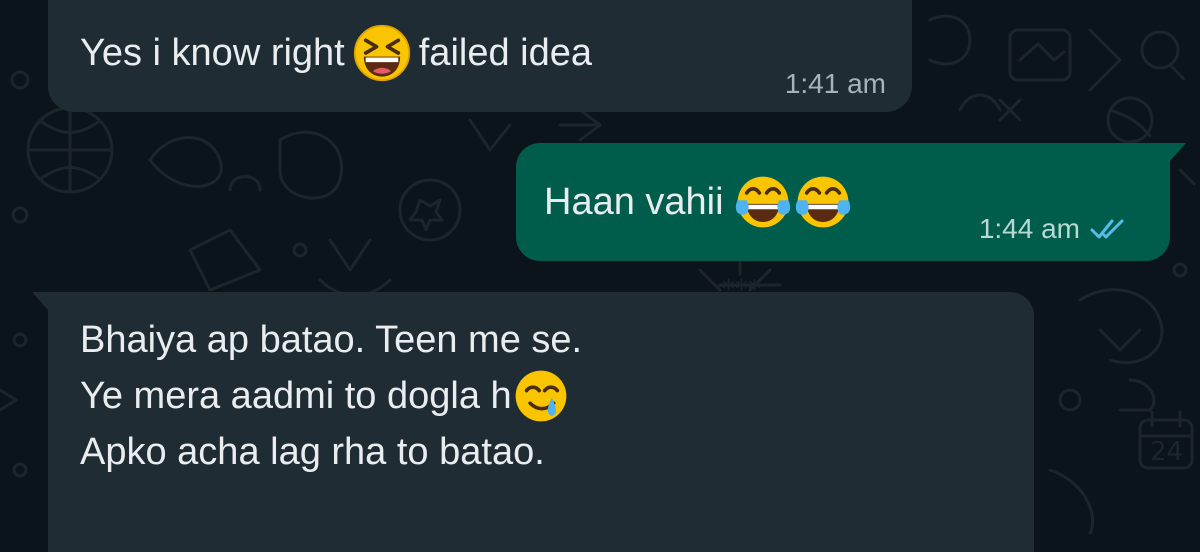  What do you see at coordinates (296, 396) in the screenshot?
I see `message-line-text: Ye mera aadmi to dogla h` at bounding box center [296, 396].